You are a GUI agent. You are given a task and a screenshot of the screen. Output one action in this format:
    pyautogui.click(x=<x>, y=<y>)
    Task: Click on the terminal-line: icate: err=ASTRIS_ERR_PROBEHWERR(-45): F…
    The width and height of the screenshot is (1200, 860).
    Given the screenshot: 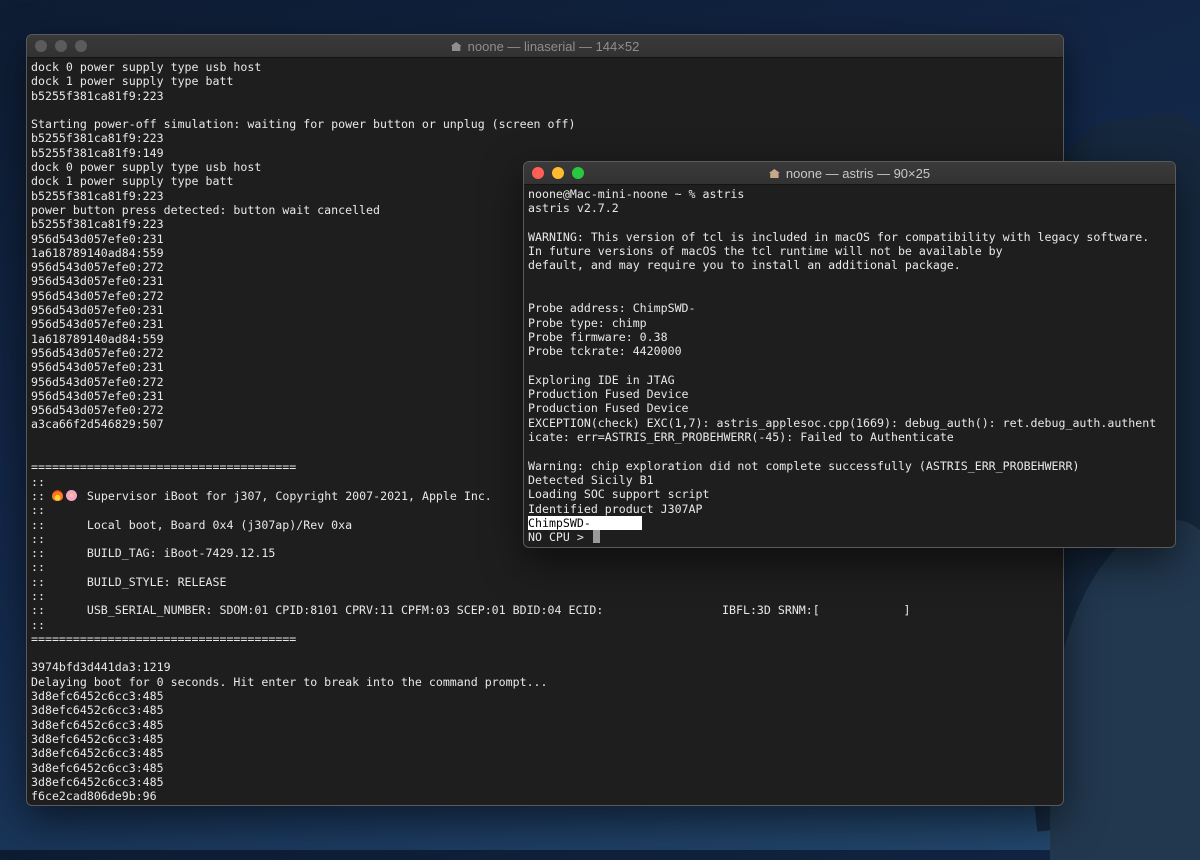 What is the action you would take?
    pyautogui.click(x=741, y=437)
    